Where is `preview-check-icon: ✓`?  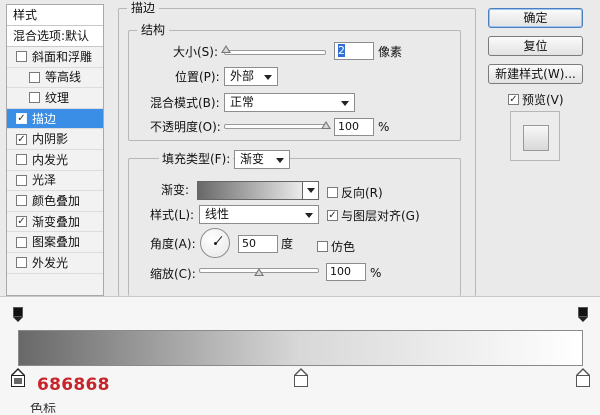
preview-check-icon: ✓ is located at coordinates (513, 99).